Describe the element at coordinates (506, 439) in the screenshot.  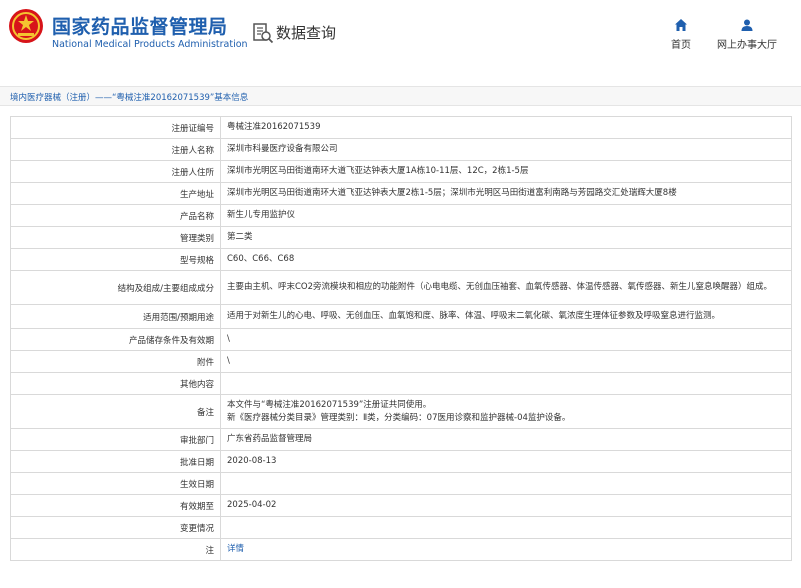
I see `field-value: 广东省药品监督管理局` at that location.